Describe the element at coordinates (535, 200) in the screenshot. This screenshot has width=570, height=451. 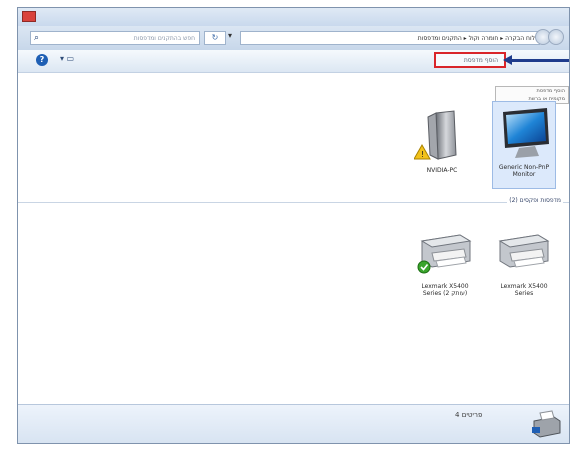
I see `printers-group-header: מדפסות ופקסים (2)` at that location.